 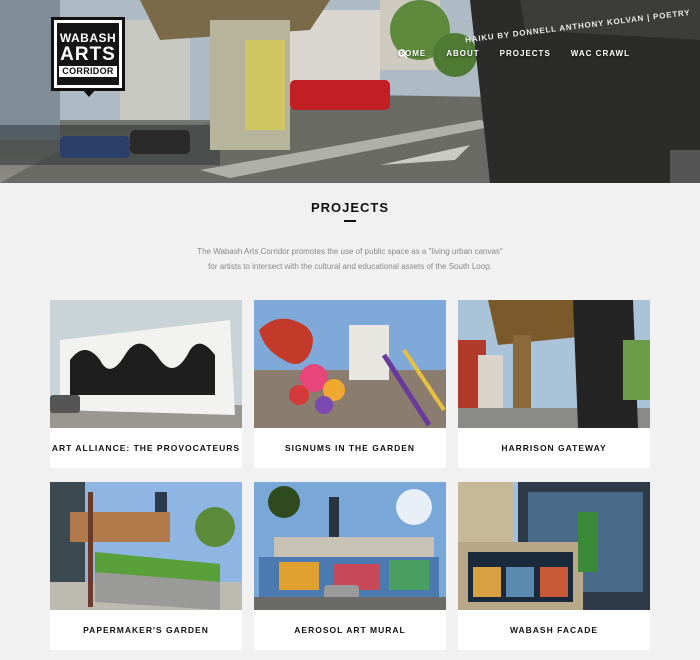 I want to click on mural-image, so click(x=146, y=364).